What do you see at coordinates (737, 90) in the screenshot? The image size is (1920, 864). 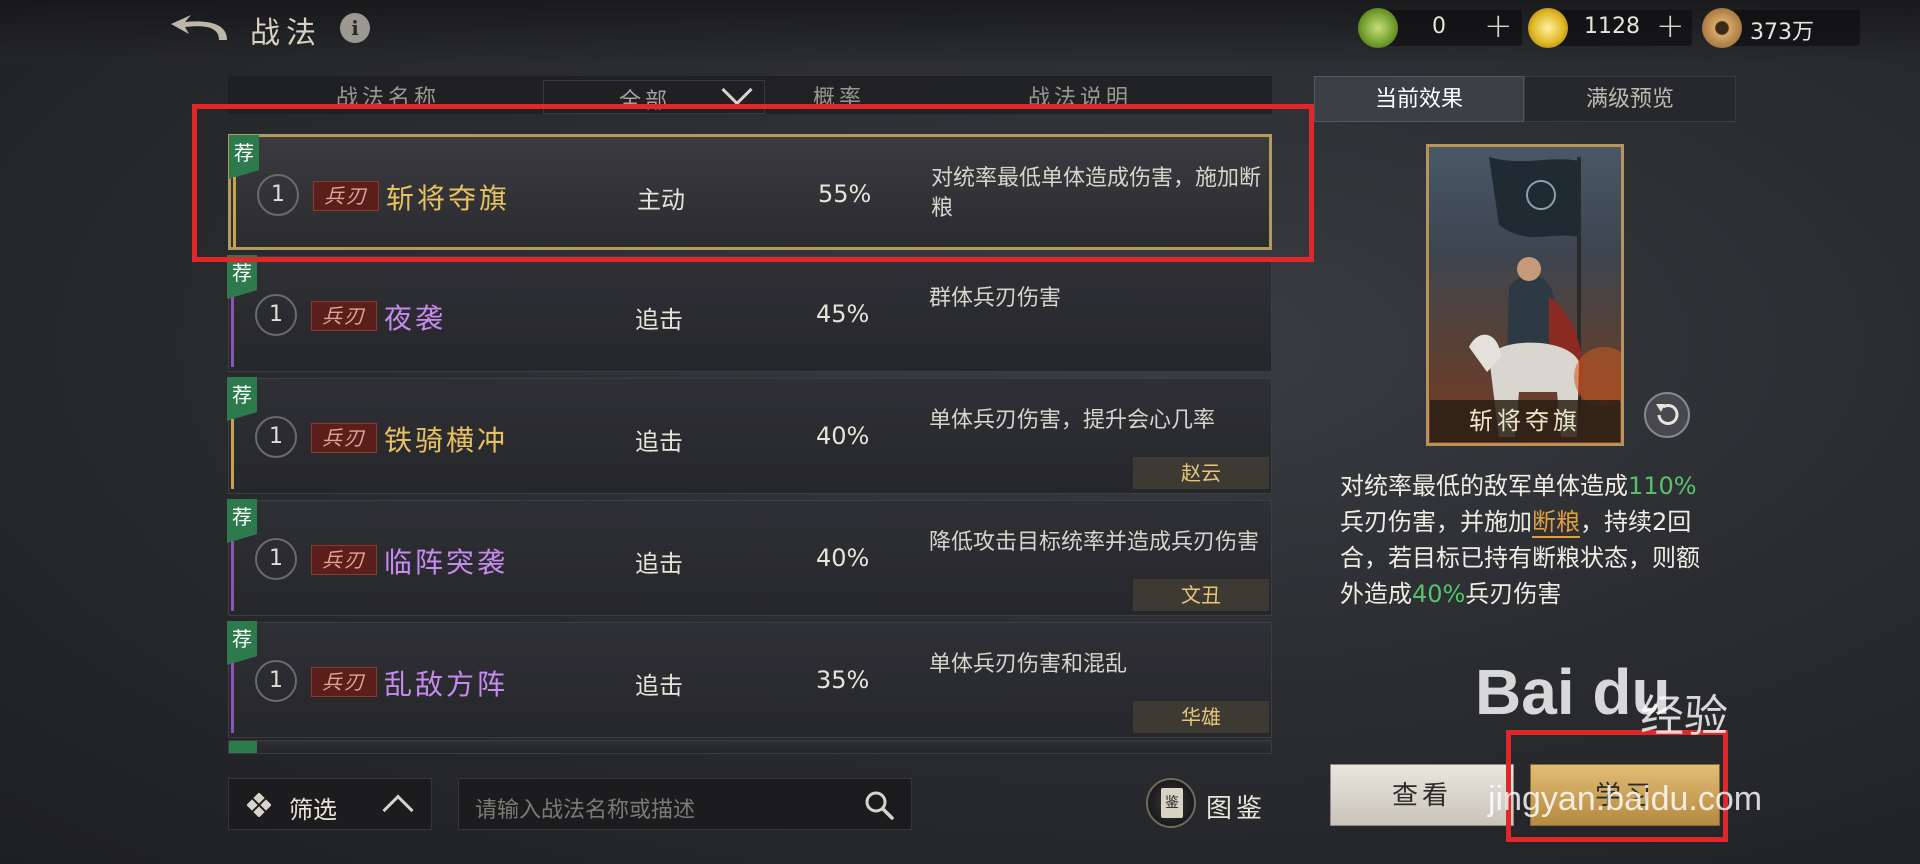 I see `chevron-down-icon` at bounding box center [737, 90].